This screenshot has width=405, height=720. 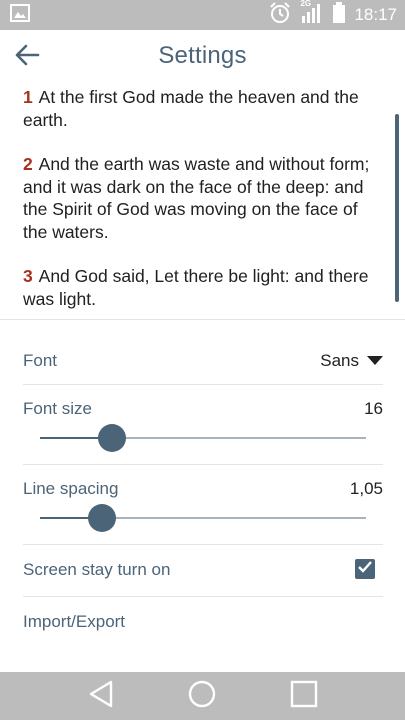 I want to click on nav-recents-button, so click(x=304, y=696).